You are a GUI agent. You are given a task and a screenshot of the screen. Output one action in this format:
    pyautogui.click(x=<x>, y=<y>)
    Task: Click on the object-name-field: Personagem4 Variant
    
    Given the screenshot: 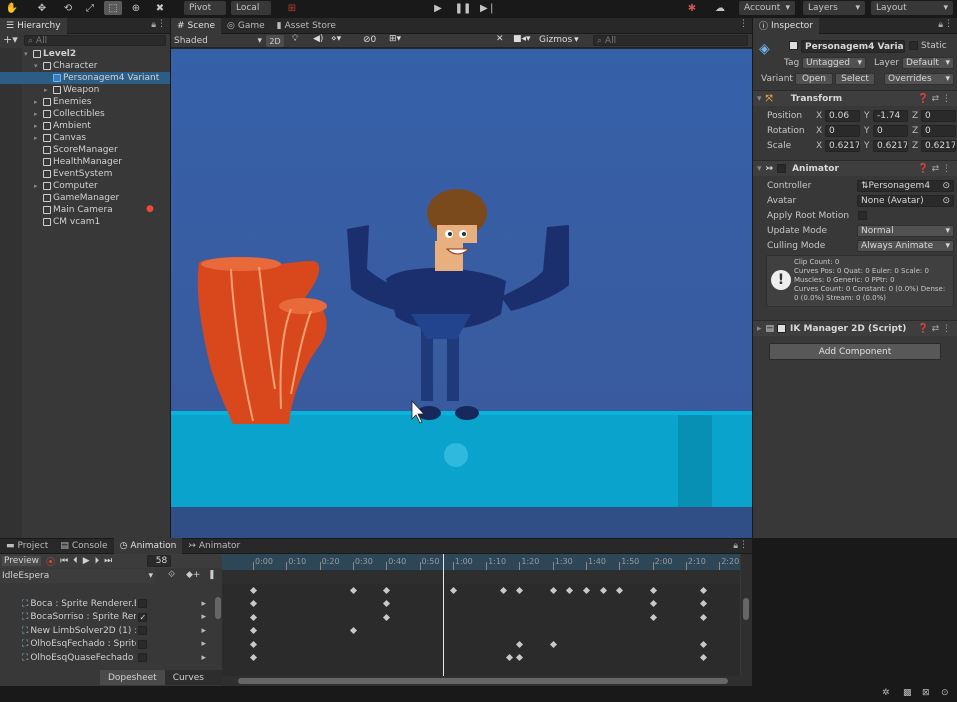 What is the action you would take?
    pyautogui.click(x=853, y=46)
    